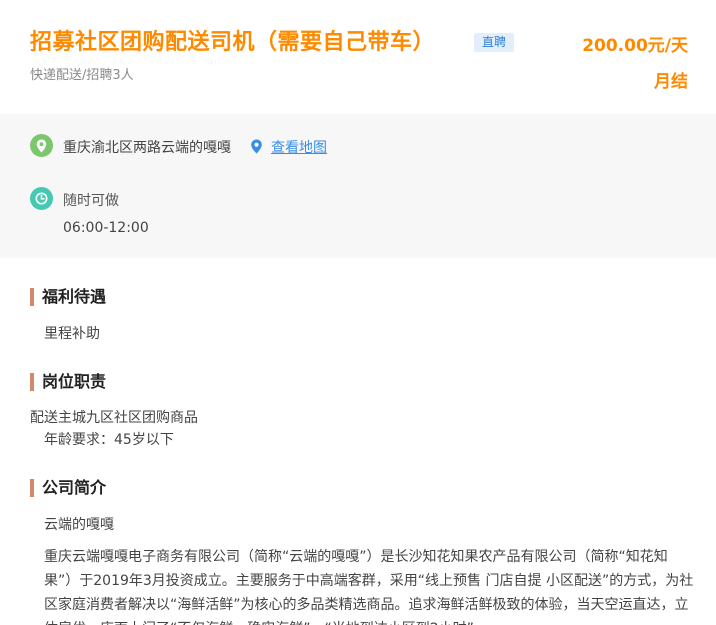 This screenshot has width=716, height=625. What do you see at coordinates (623, 64) in the screenshot?
I see `salary: 200.00元/天 月结` at bounding box center [623, 64].